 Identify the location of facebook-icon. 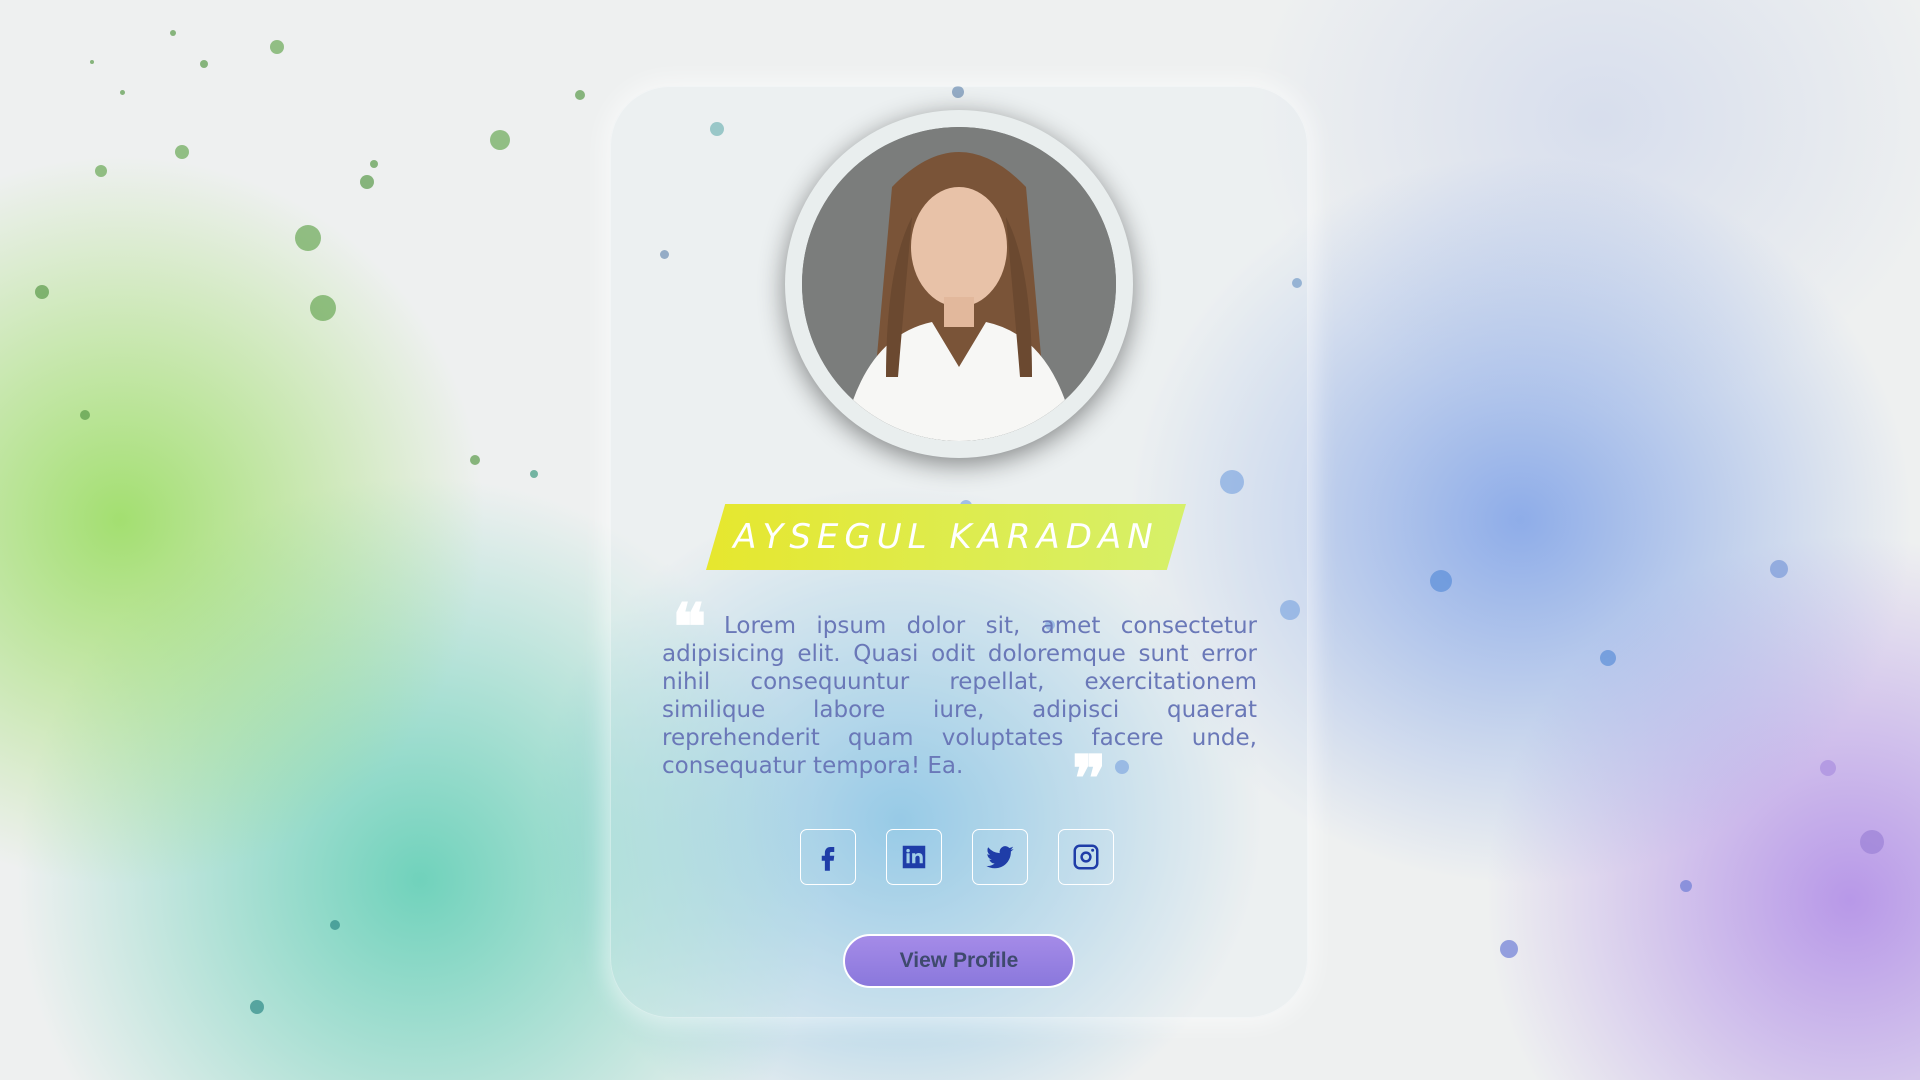
(828, 859).